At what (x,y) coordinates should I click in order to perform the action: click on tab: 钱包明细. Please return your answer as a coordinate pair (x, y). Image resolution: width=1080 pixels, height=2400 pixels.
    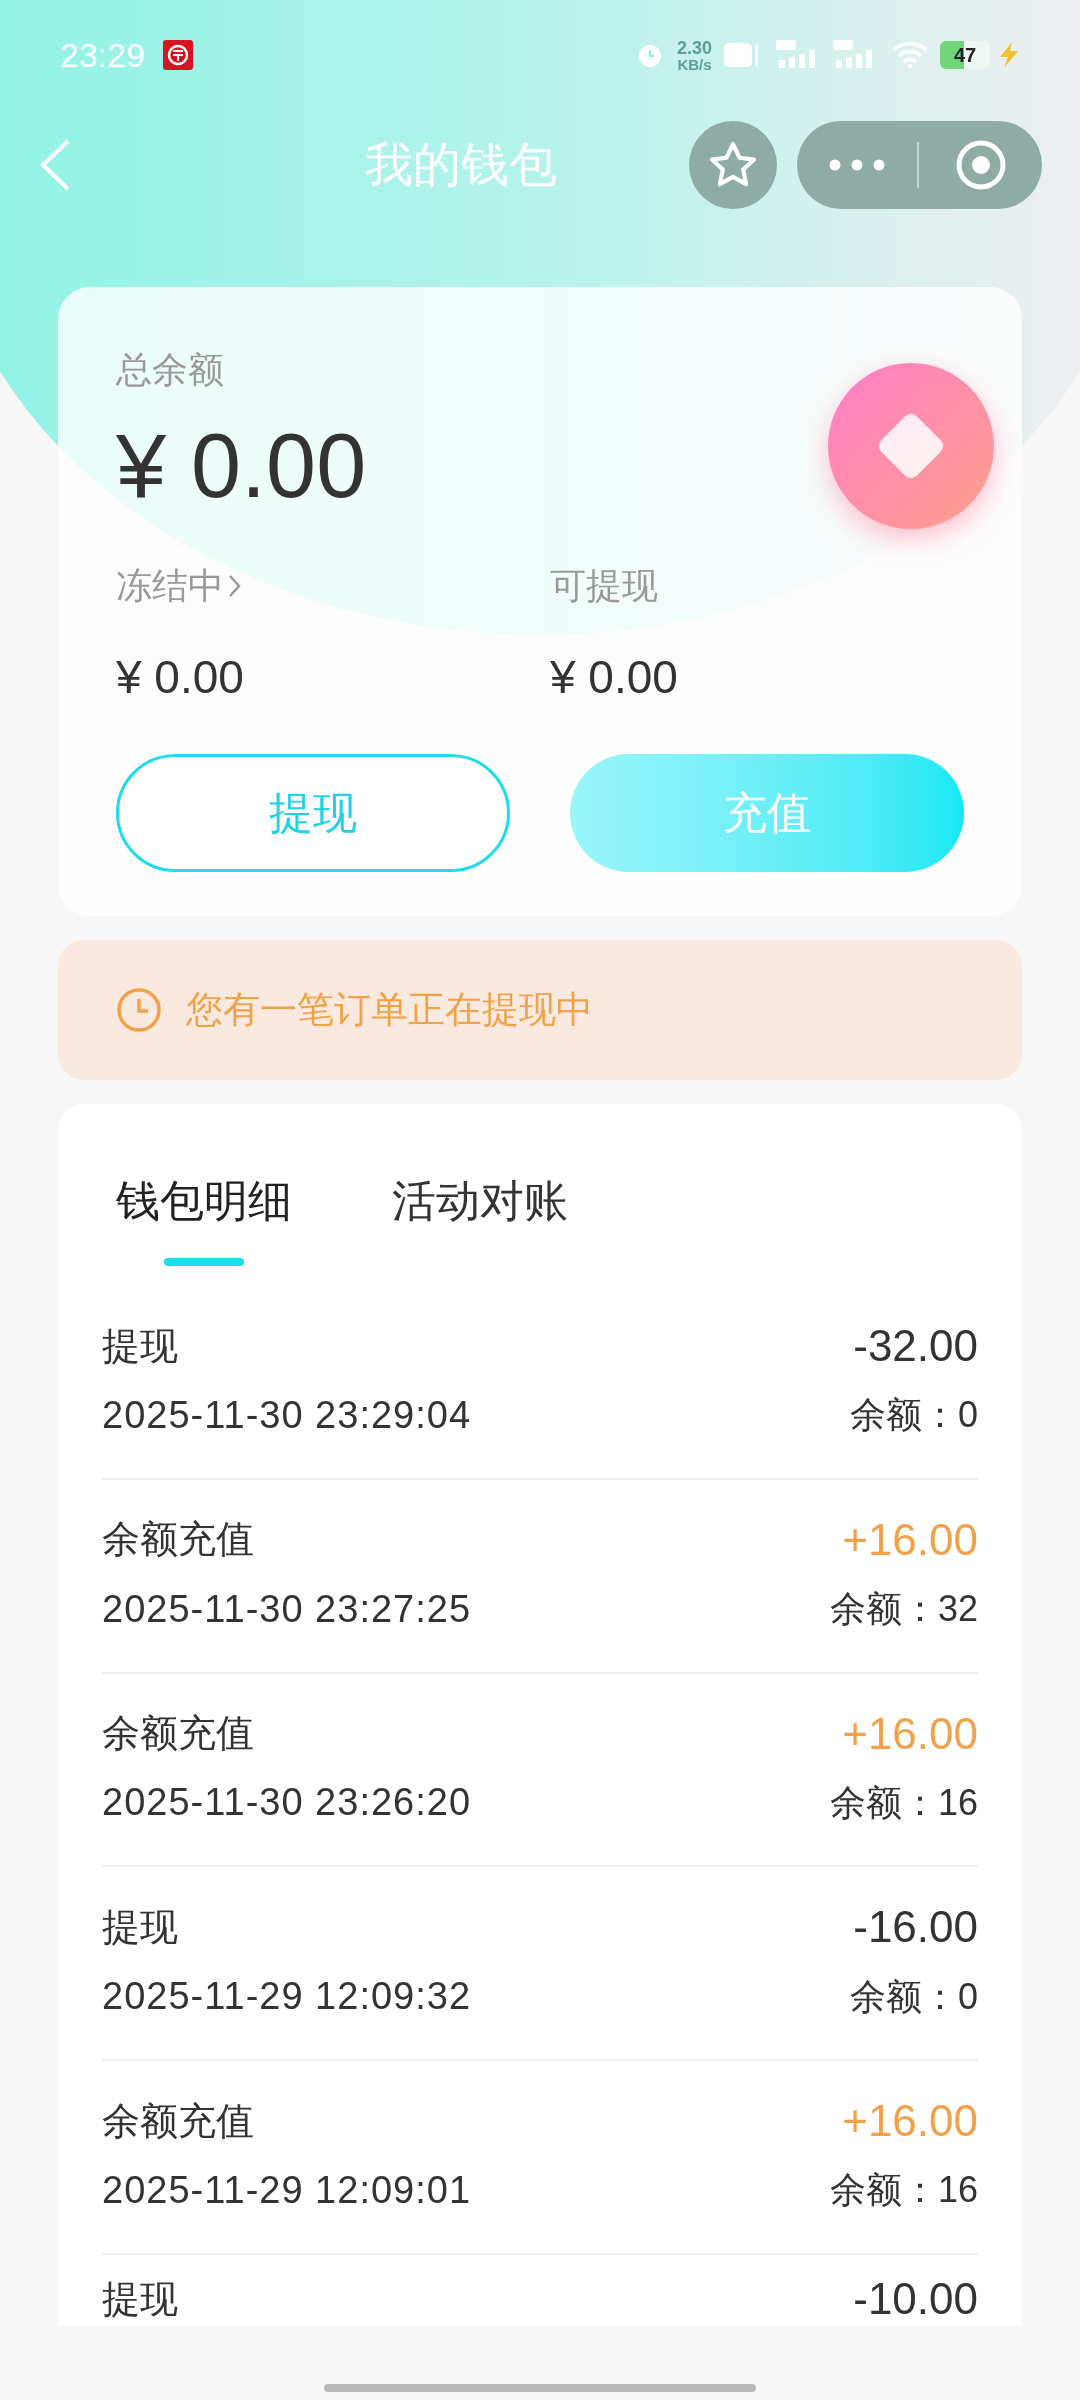
    Looking at the image, I should click on (204, 1217).